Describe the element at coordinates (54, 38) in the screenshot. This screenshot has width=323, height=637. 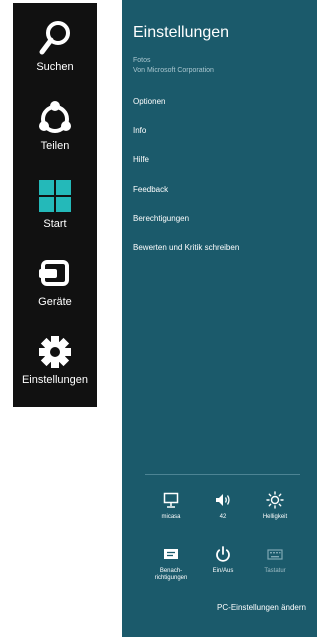
I see `search-icon` at that location.